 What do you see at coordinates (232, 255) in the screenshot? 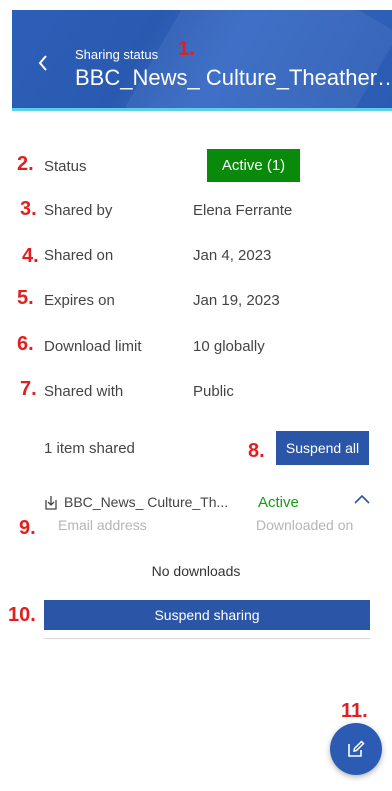
I see `shared-on-value: Jan 4, 2023` at bounding box center [232, 255].